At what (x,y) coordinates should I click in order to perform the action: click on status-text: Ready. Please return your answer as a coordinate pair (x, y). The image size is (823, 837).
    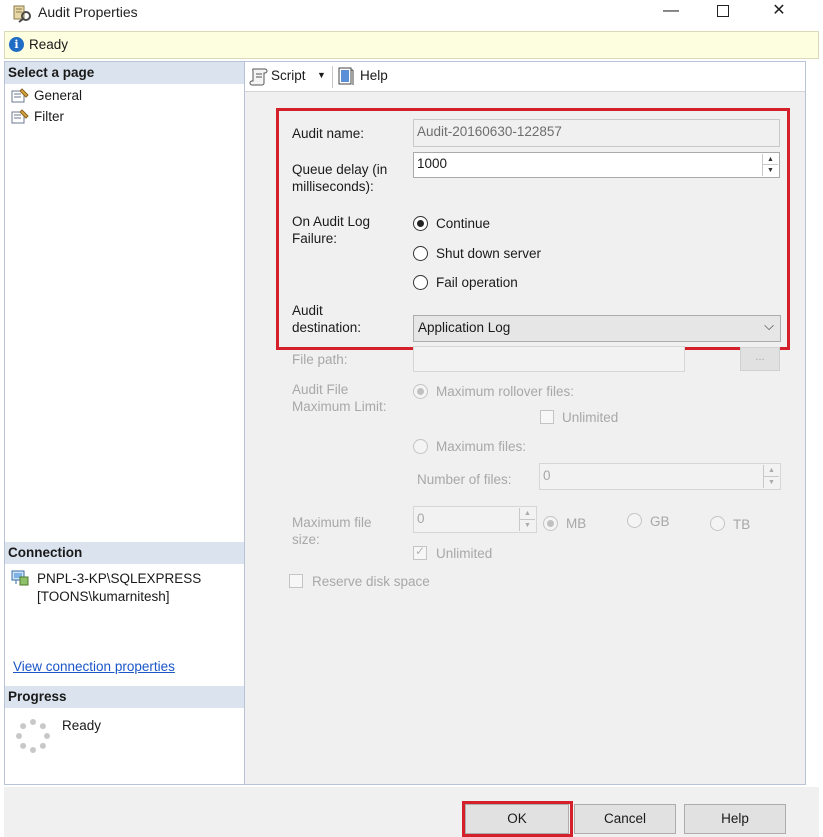
    Looking at the image, I should click on (49, 44).